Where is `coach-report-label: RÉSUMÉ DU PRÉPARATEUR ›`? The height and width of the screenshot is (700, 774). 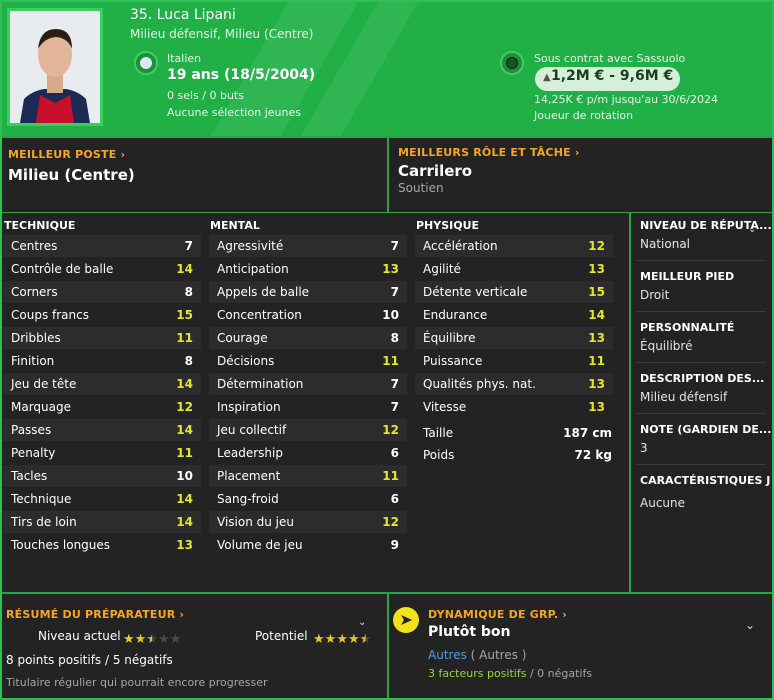 coach-report-label: RÉSUMÉ DU PRÉPARATEUR › is located at coordinates (95, 614).